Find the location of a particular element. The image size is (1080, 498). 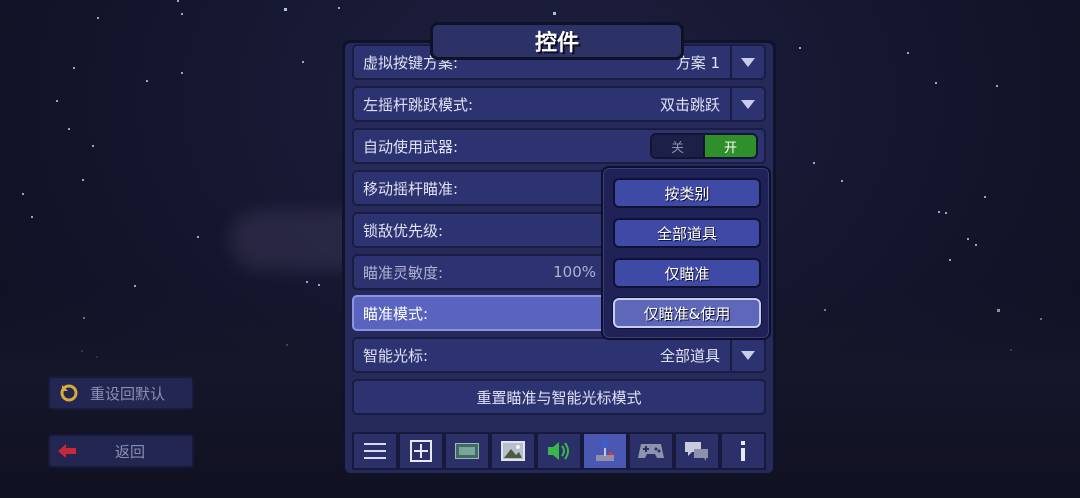

reset-aim-cursor-label: 重置瞄准与智能光标模式 is located at coordinates (559, 397).